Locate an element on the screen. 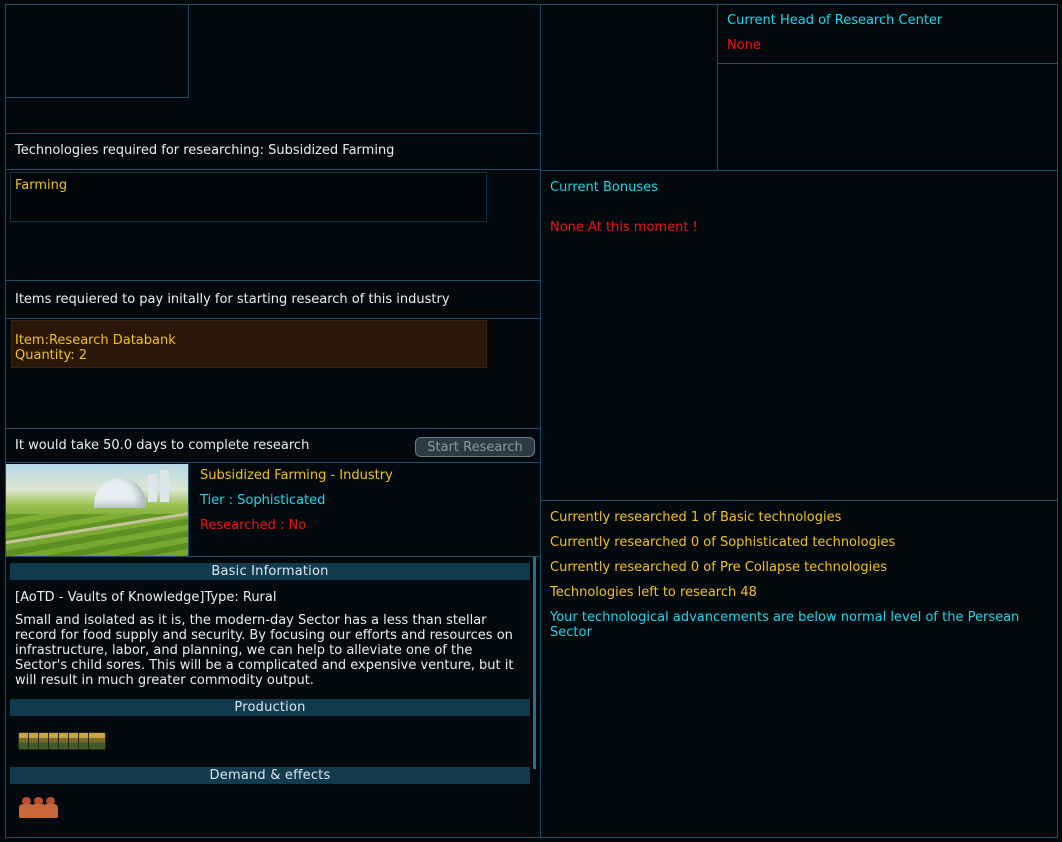 Image resolution: width=1062 pixels, height=842 pixels. current-bonuses-value: None At this moment ! is located at coordinates (624, 227).